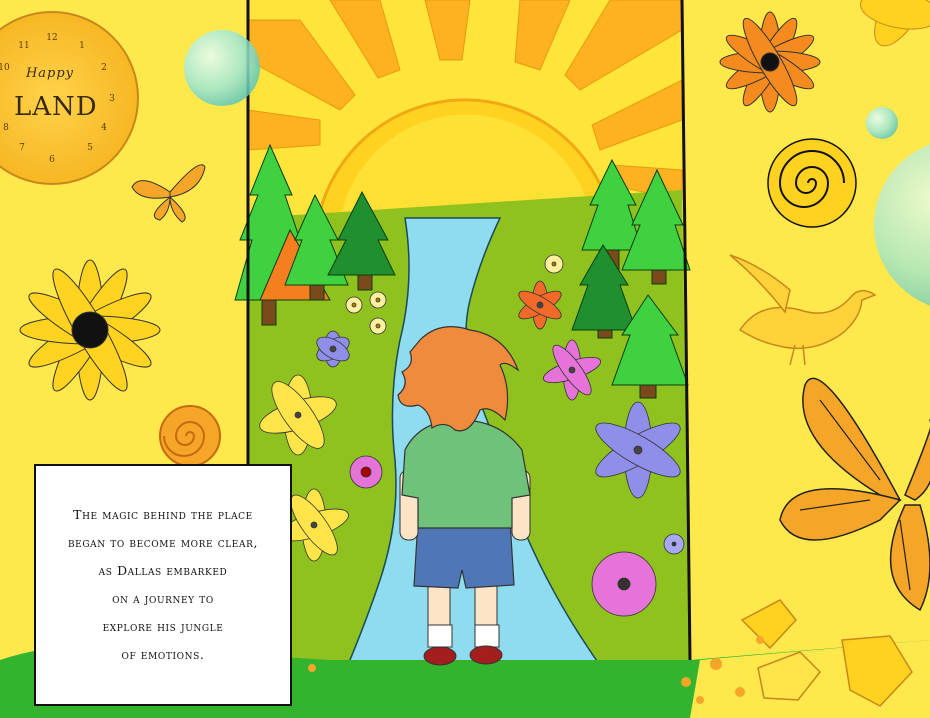 The height and width of the screenshot is (718, 930). What do you see at coordinates (222, 68) in the screenshot?
I see `bubble-large-left` at bounding box center [222, 68].